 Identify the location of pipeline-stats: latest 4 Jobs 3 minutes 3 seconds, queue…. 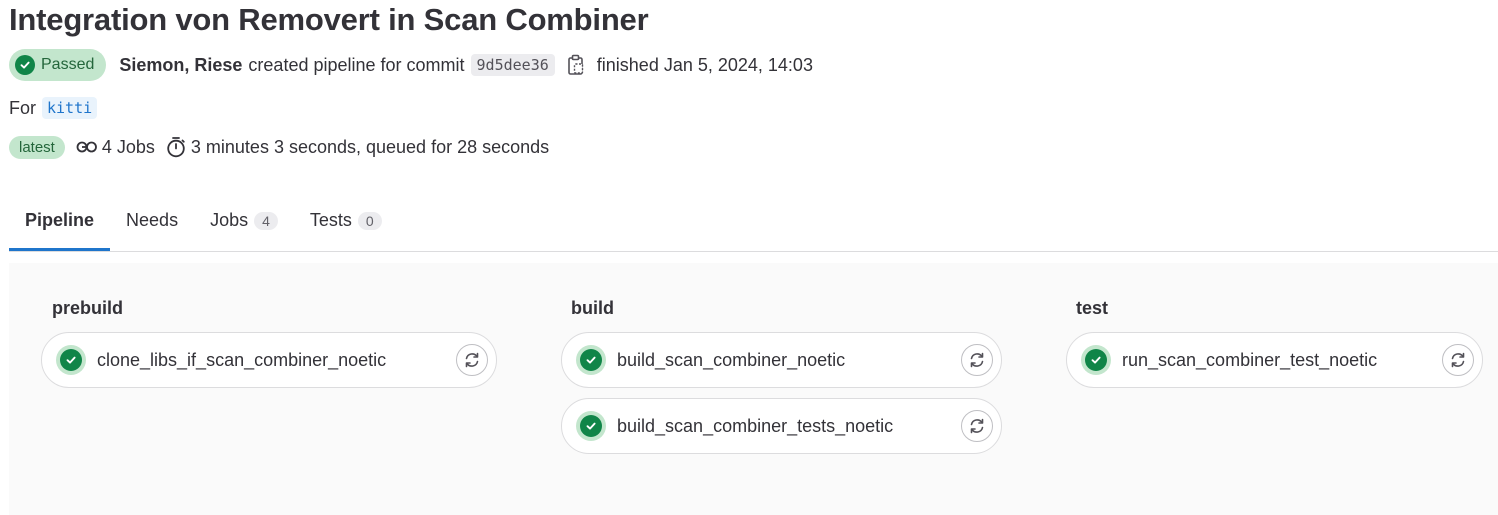
(279, 147).